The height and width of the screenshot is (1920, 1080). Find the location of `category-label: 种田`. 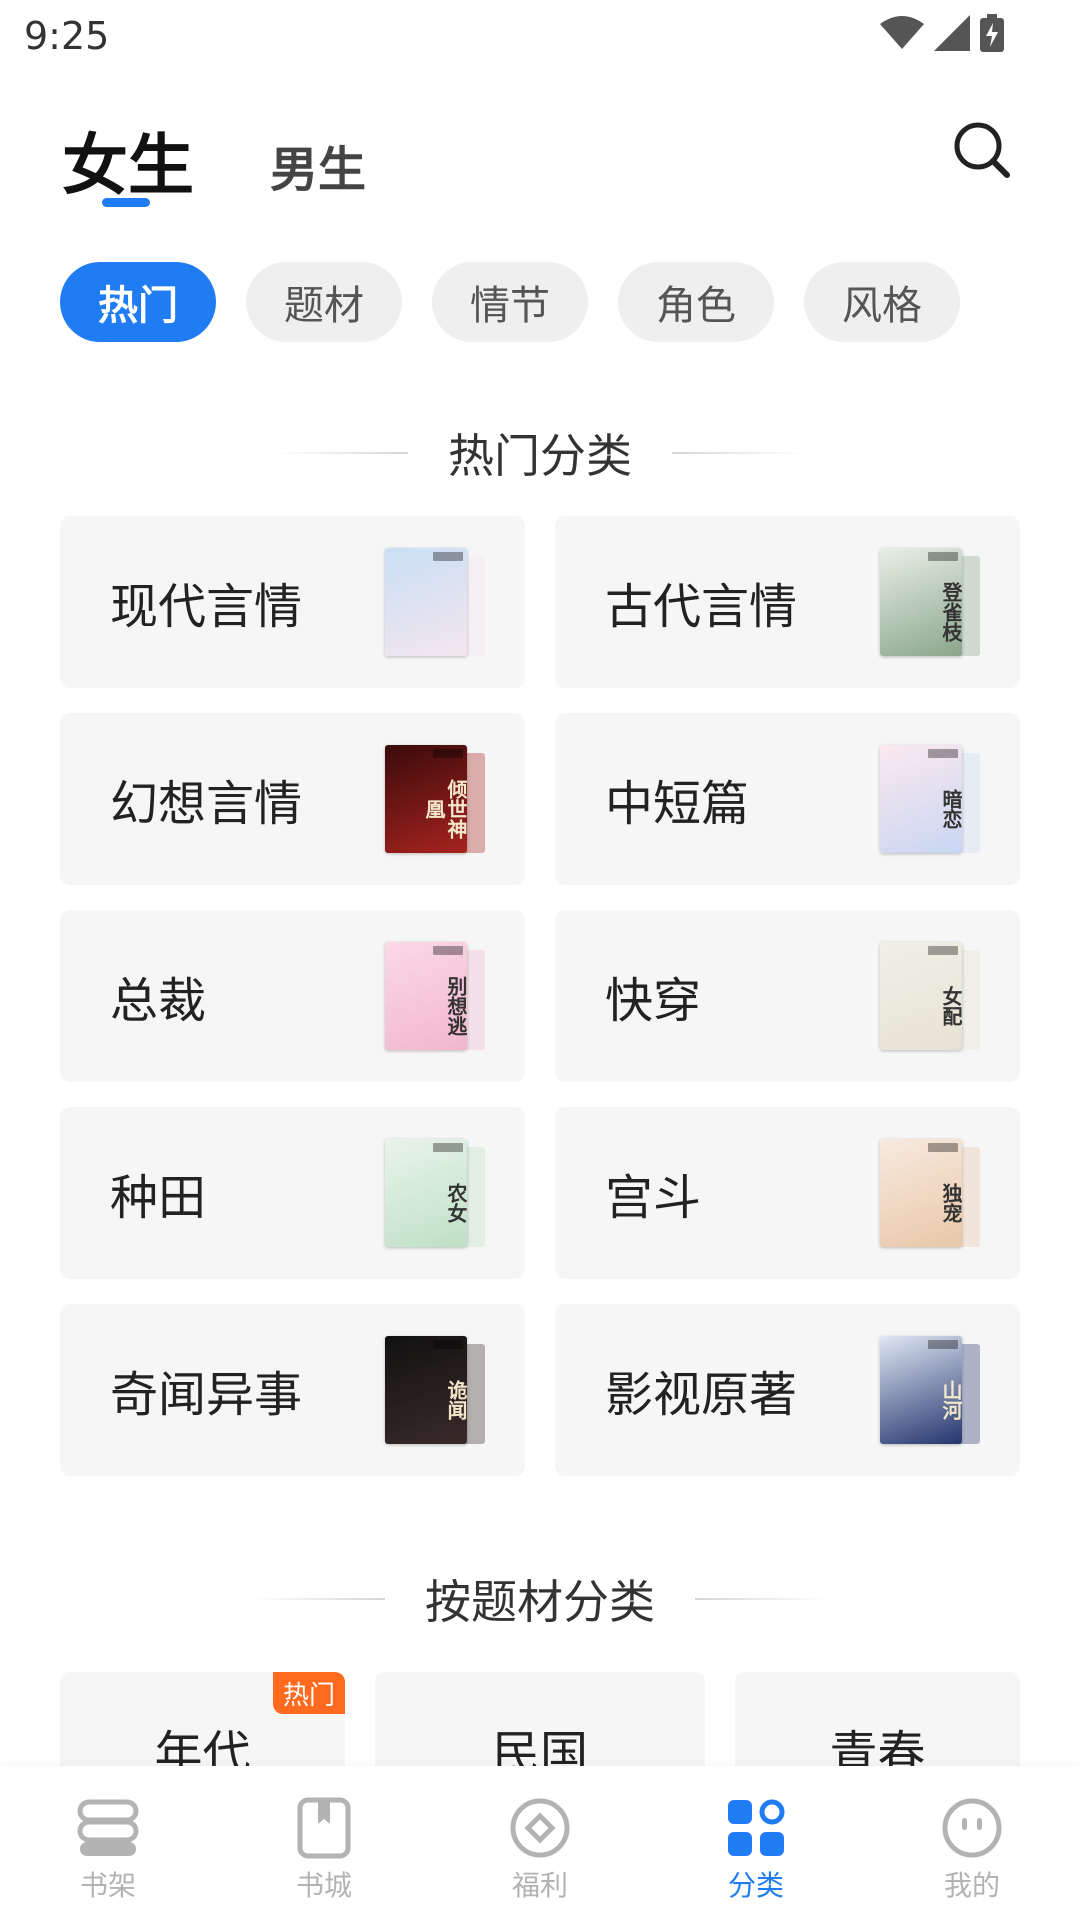

category-label: 种田 is located at coordinates (158, 1198).